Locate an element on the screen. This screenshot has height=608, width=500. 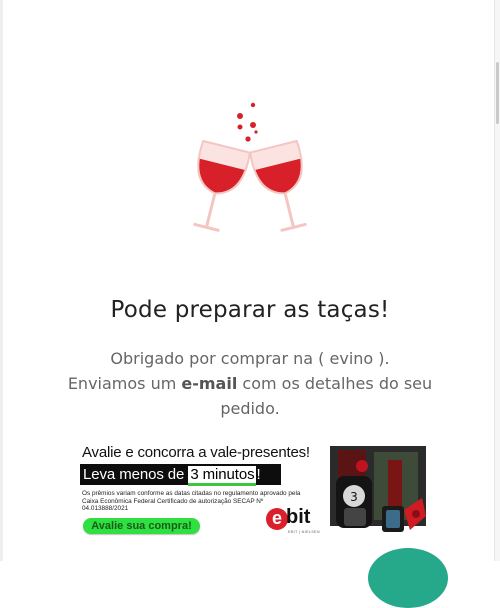
svg-text: 3 is located at coordinates (354, 497).